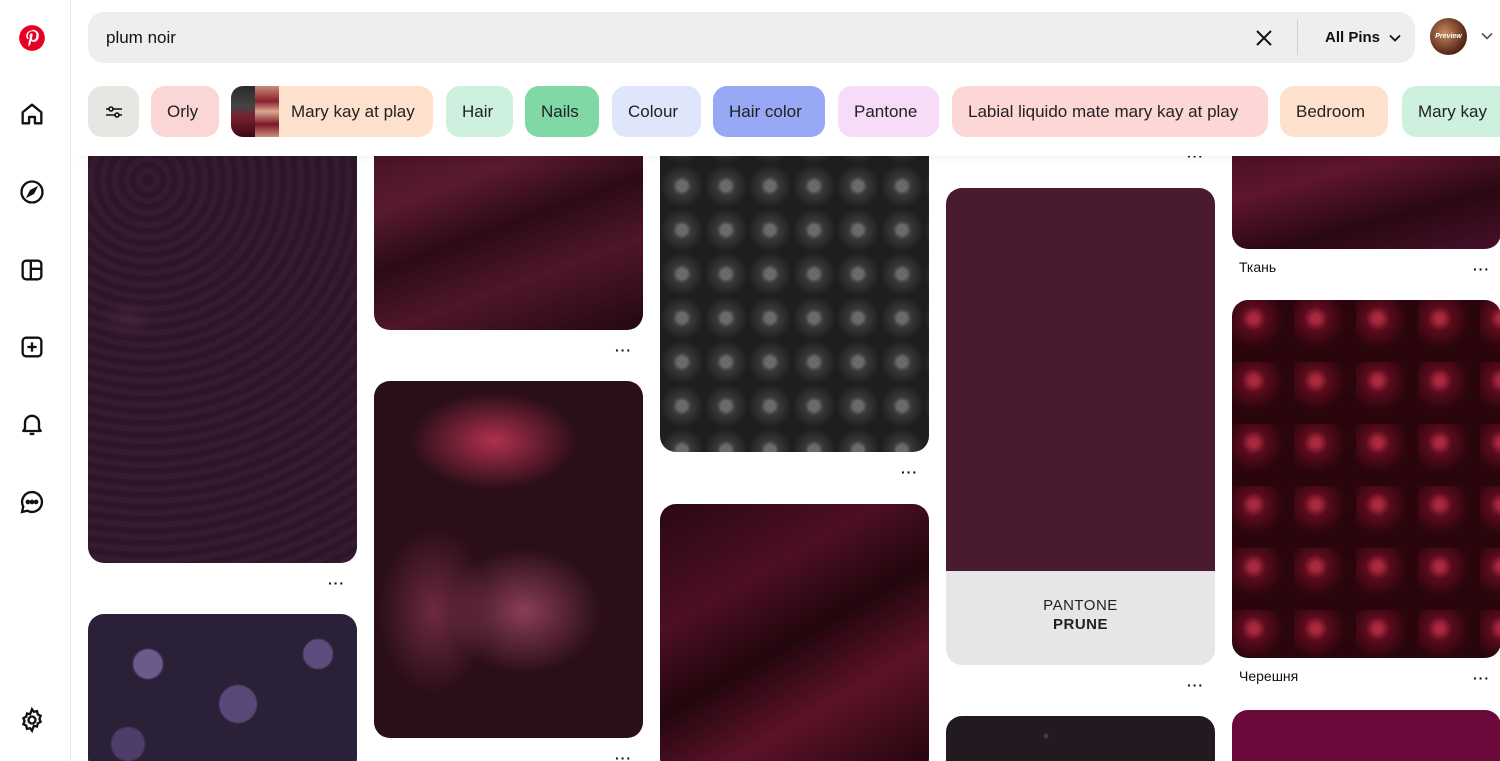 This screenshot has height=761, width=1500. I want to click on pin-pantone-prune-card: PANTONE PRUNE, so click(1080, 426).